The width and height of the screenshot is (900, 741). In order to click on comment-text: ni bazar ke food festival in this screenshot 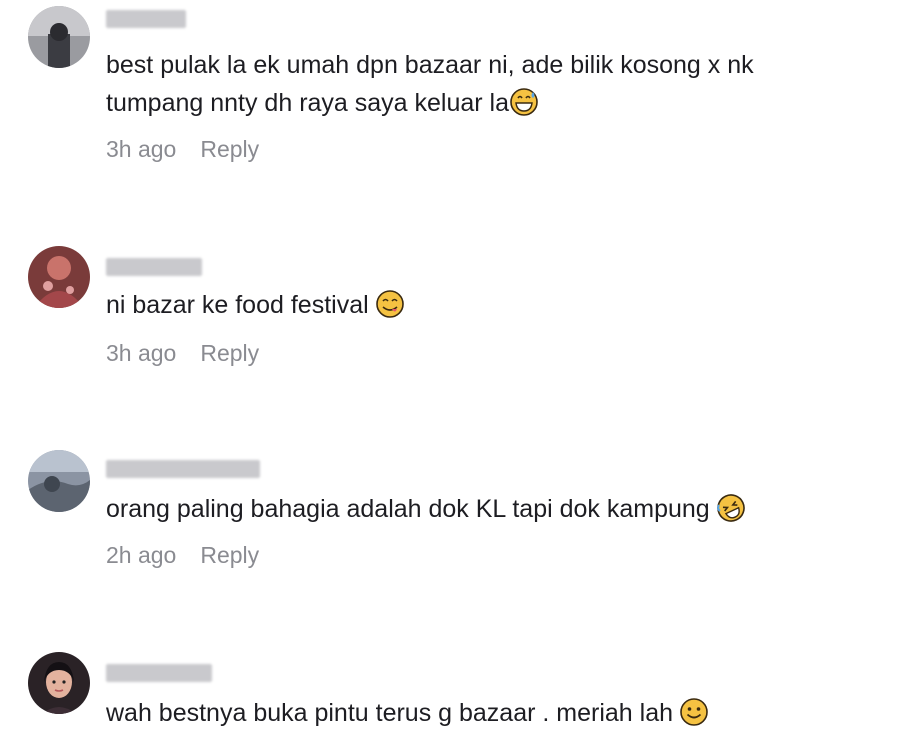, I will do `click(501, 305)`.